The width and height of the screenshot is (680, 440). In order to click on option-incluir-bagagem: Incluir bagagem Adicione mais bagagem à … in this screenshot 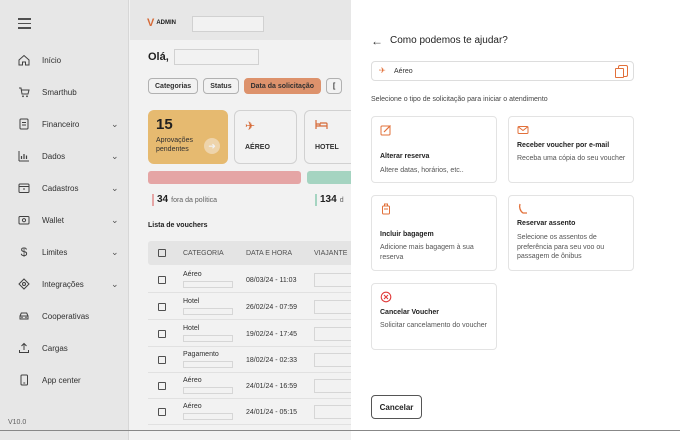, I will do `click(434, 233)`.